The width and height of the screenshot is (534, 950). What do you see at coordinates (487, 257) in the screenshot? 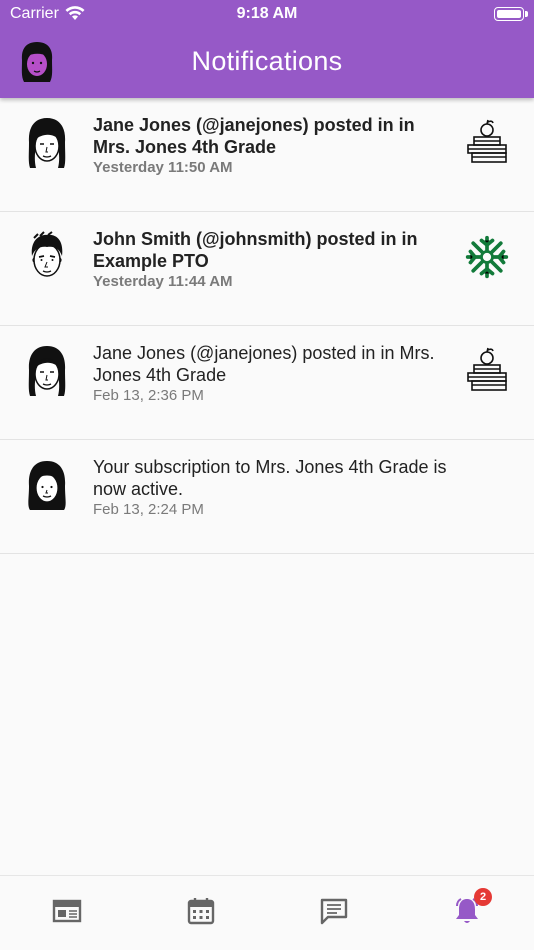
I see `snowflake-icon` at bounding box center [487, 257].